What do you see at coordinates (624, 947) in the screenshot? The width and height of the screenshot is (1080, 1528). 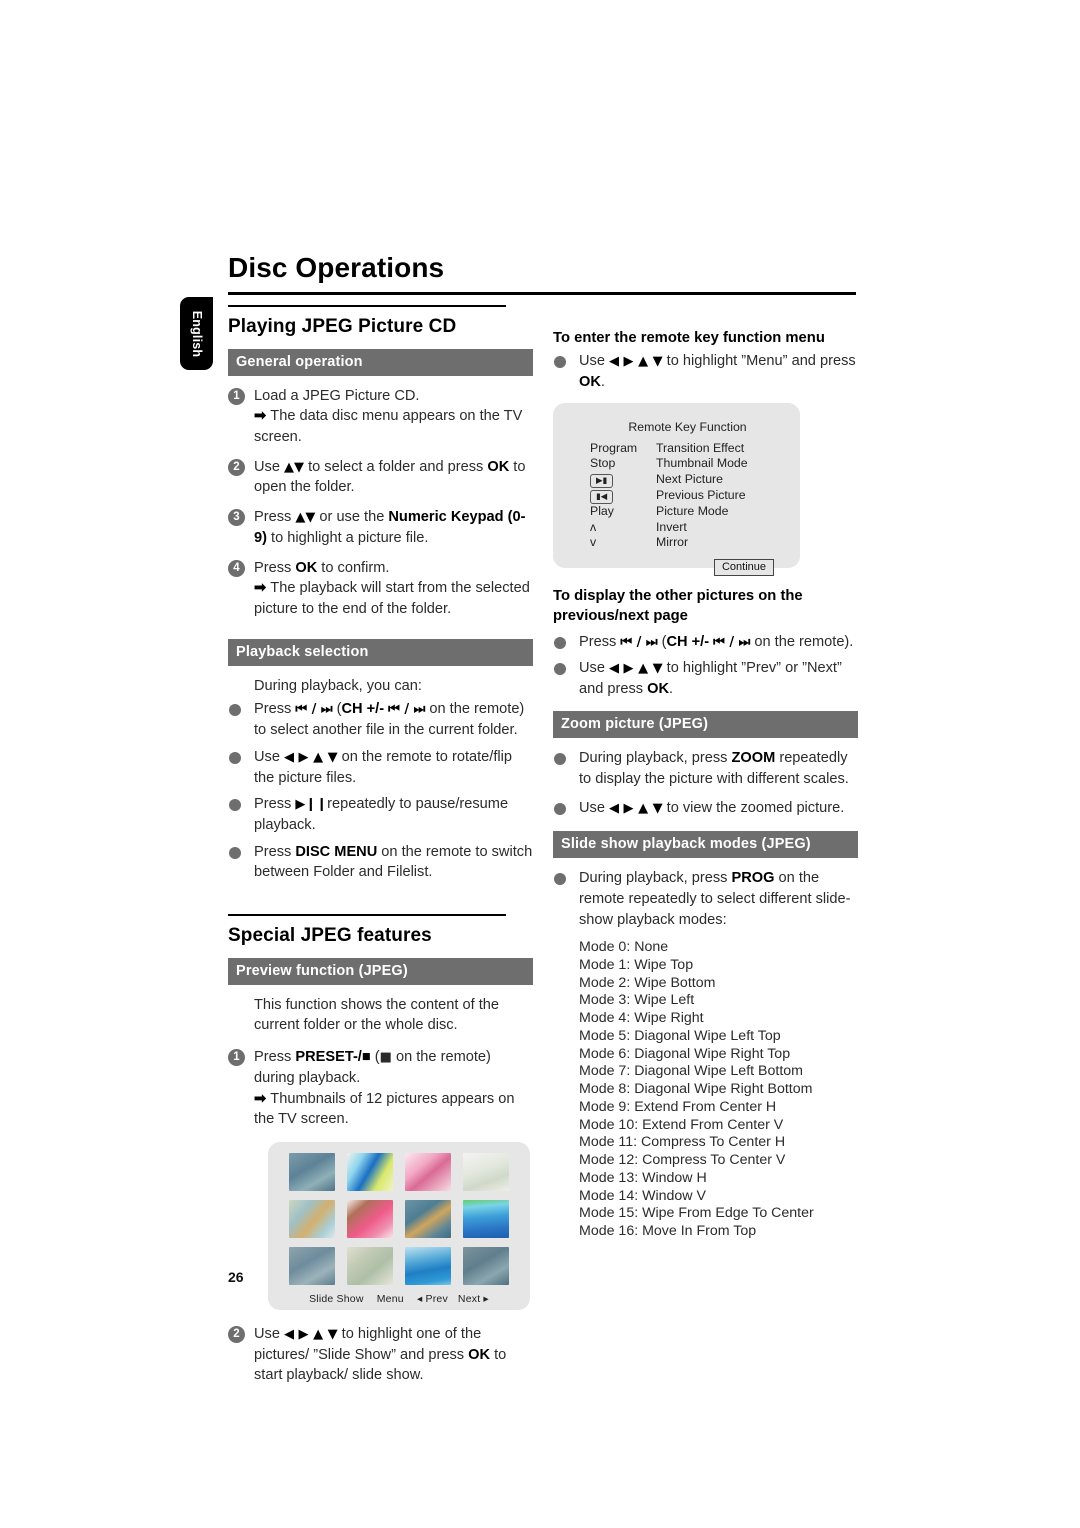 I see `mode-item: Mode 0: None` at bounding box center [624, 947].